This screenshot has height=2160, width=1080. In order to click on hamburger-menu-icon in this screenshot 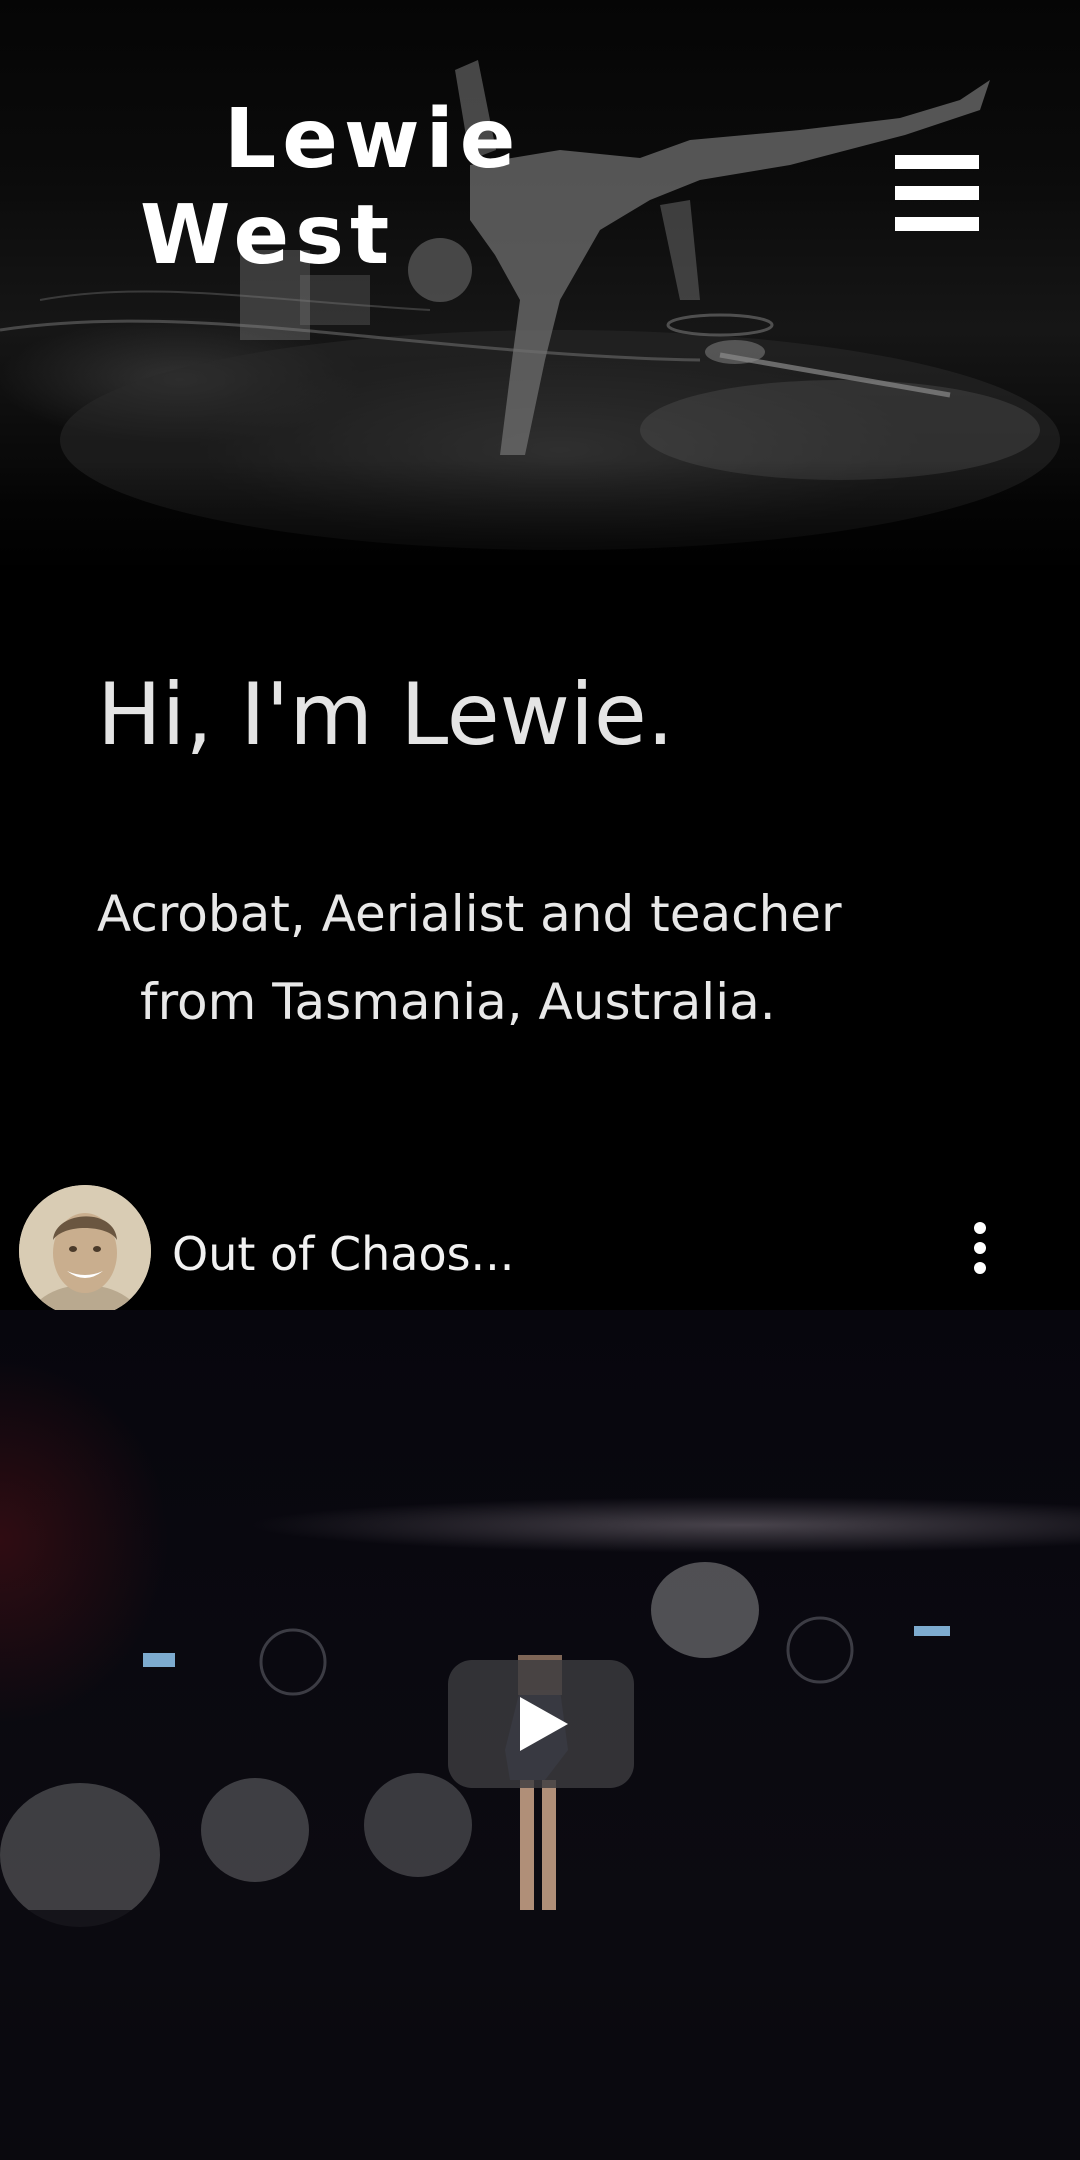, I will do `click(938, 193)`.